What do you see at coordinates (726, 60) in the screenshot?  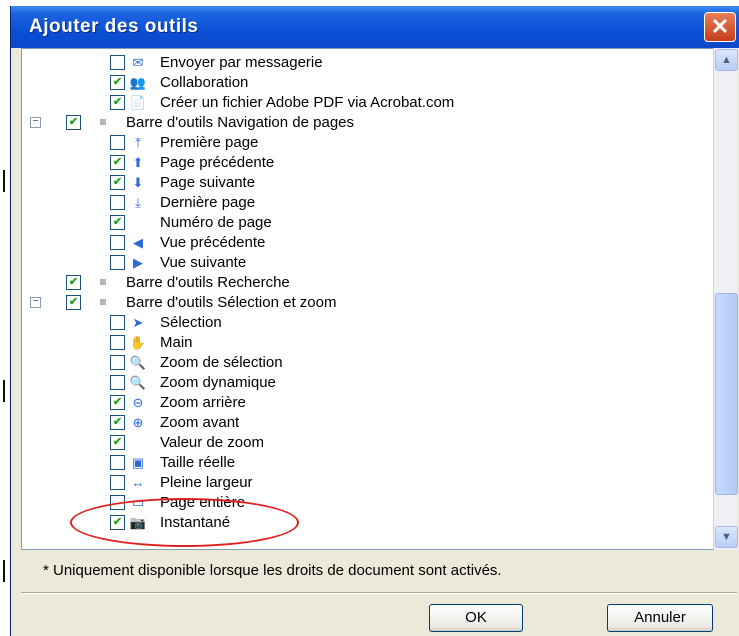 I see `scroll-up-button: ▲` at bounding box center [726, 60].